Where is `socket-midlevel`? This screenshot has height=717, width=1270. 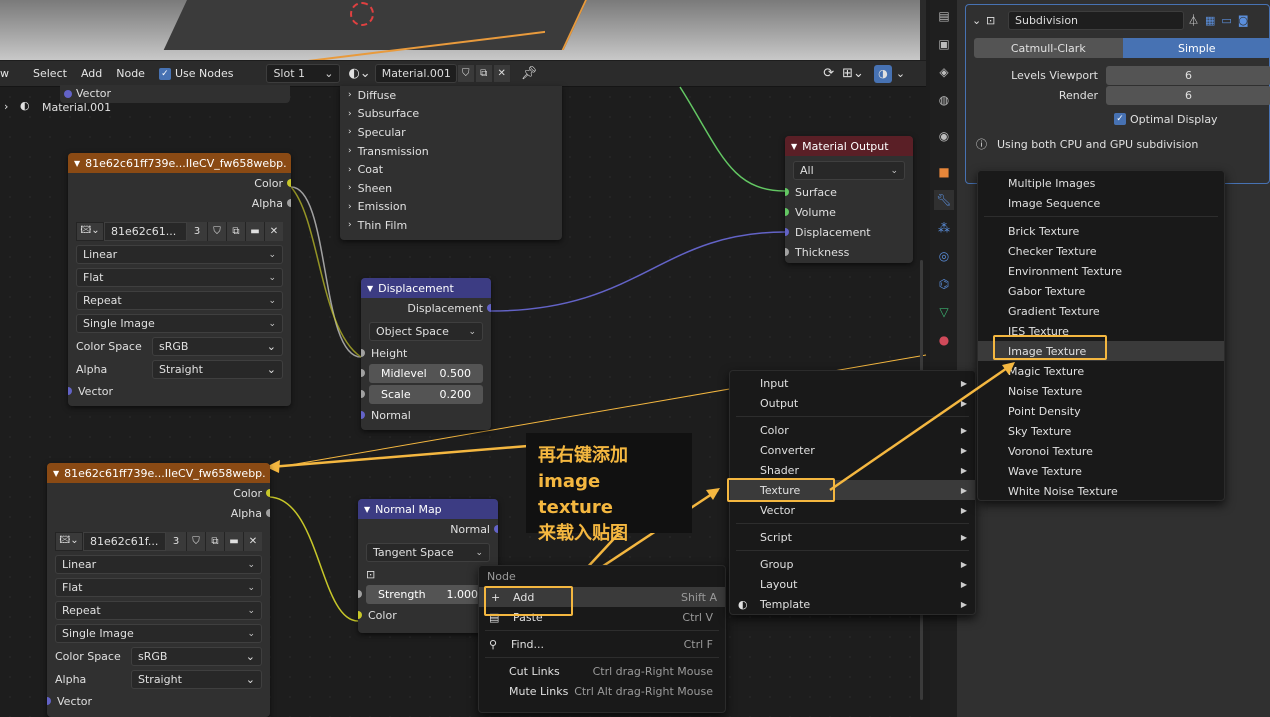 socket-midlevel is located at coordinates (363, 373).